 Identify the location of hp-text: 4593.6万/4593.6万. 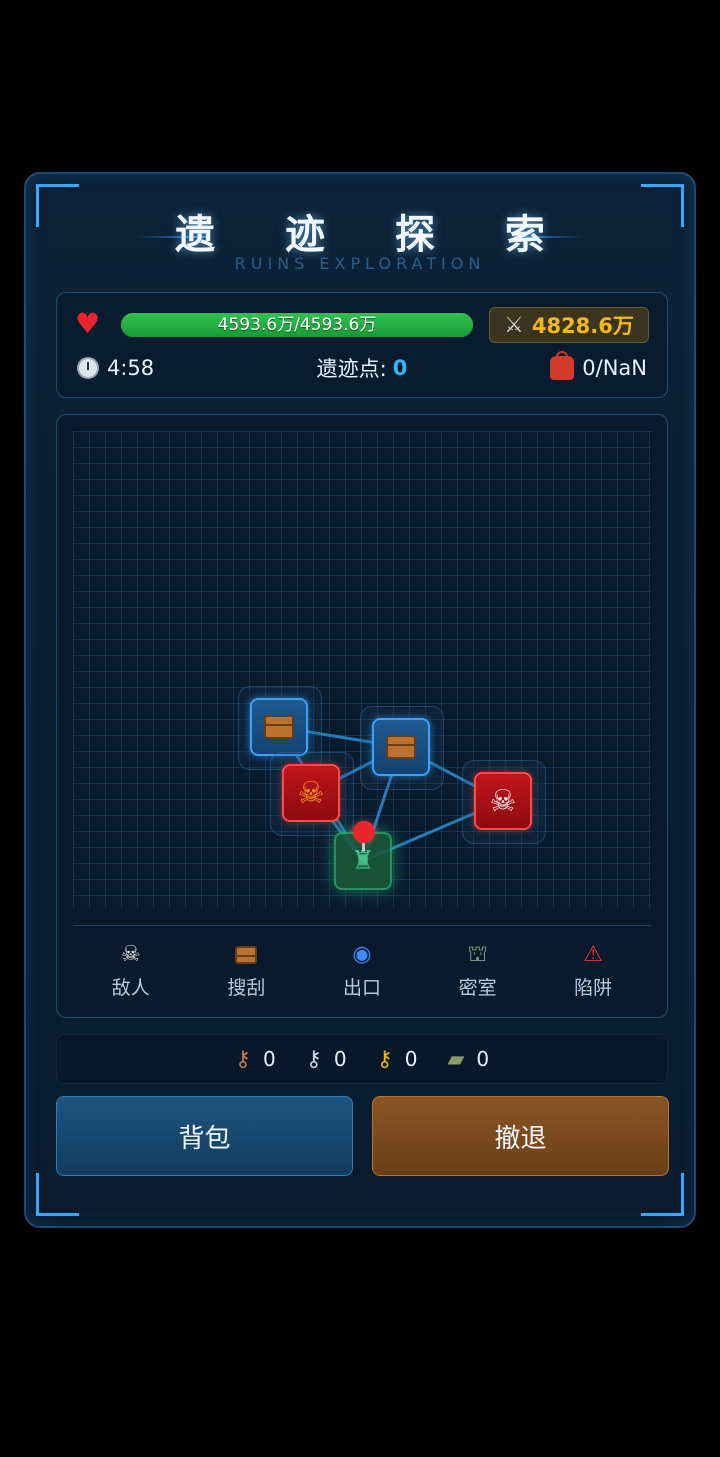
(297, 325).